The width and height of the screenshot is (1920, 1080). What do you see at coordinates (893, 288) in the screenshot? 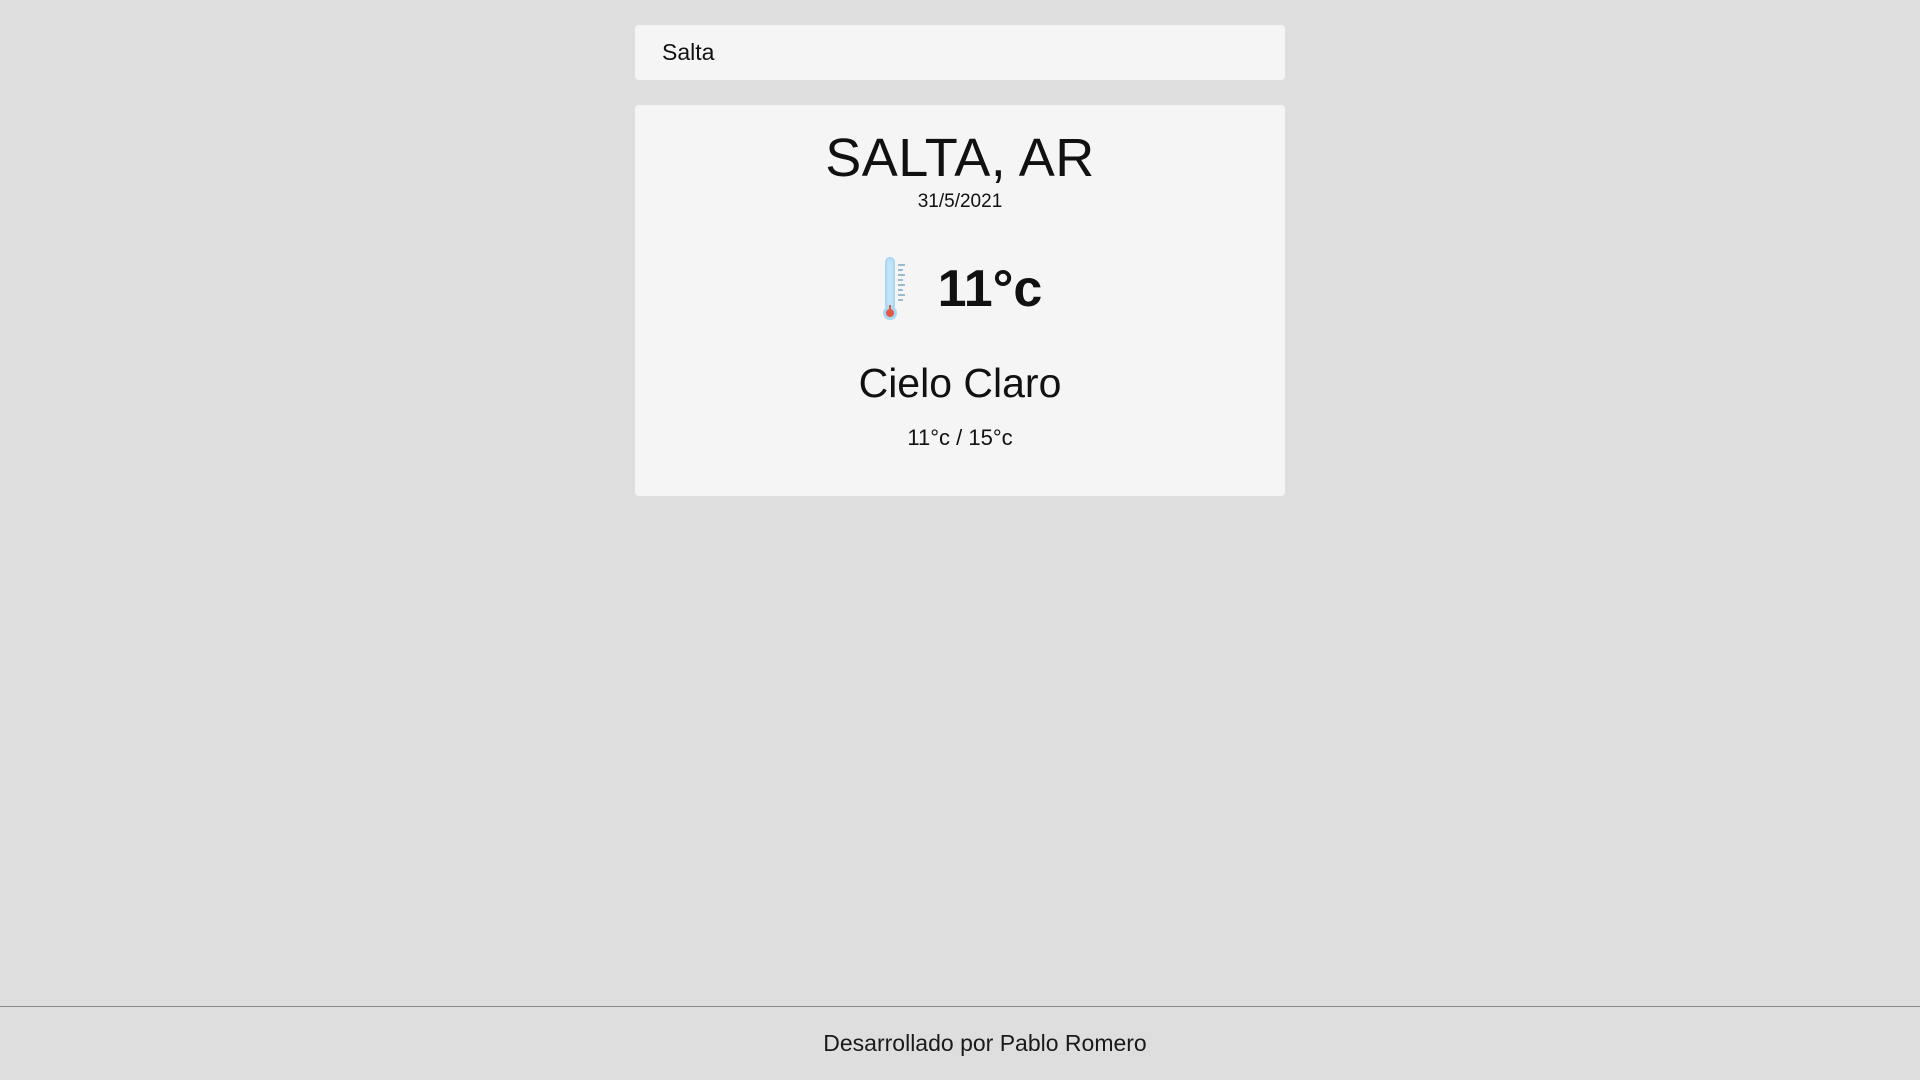
I see `thermometer-icon` at bounding box center [893, 288].